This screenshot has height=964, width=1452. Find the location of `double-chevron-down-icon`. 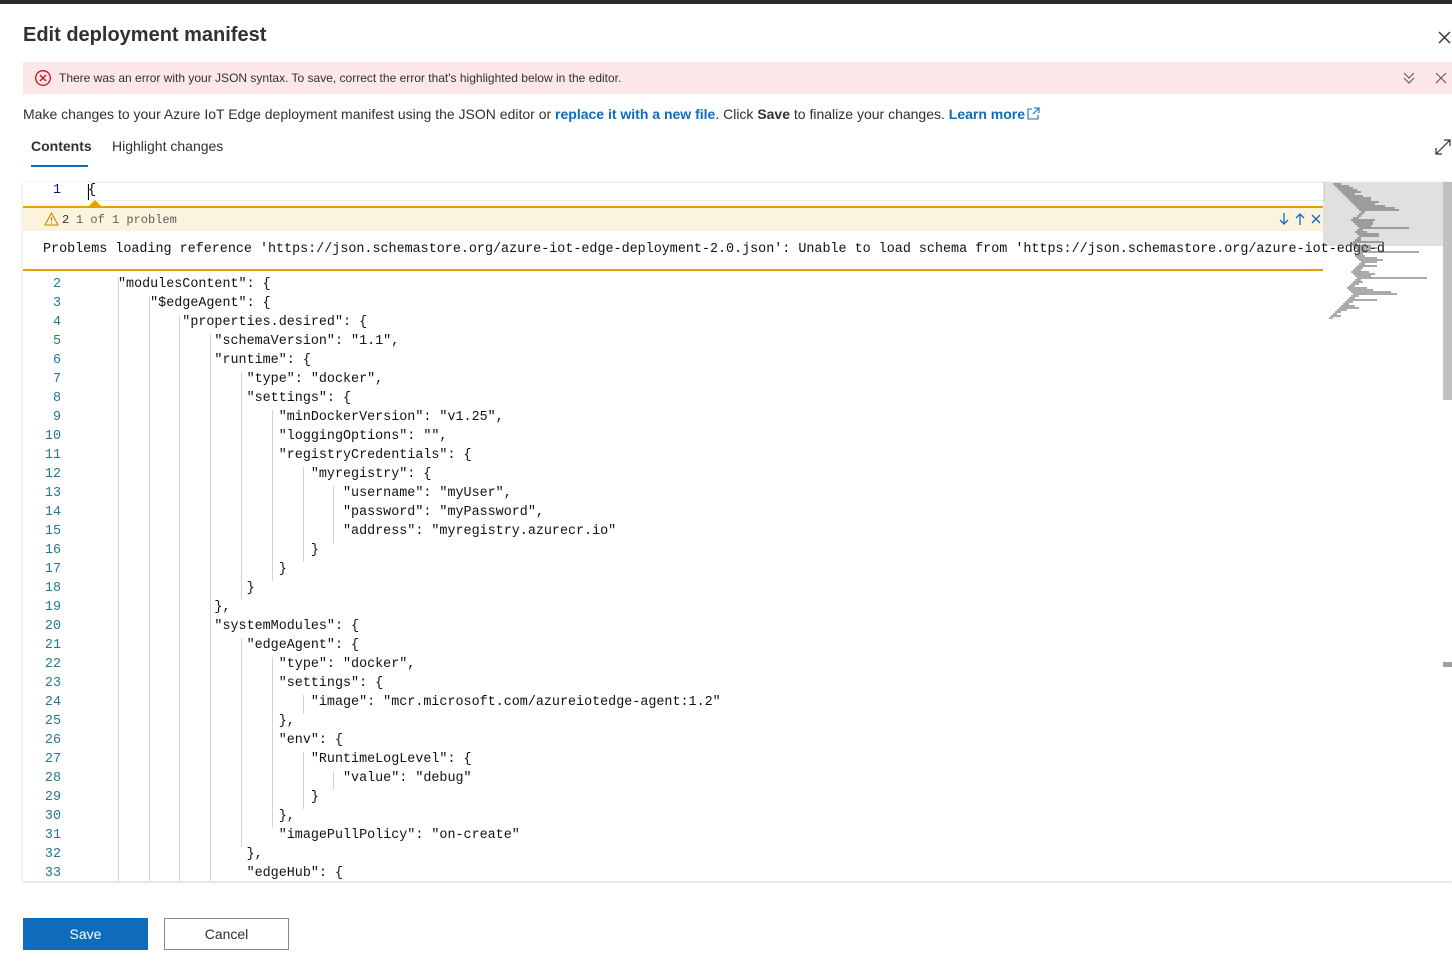

double-chevron-down-icon is located at coordinates (1409, 80).